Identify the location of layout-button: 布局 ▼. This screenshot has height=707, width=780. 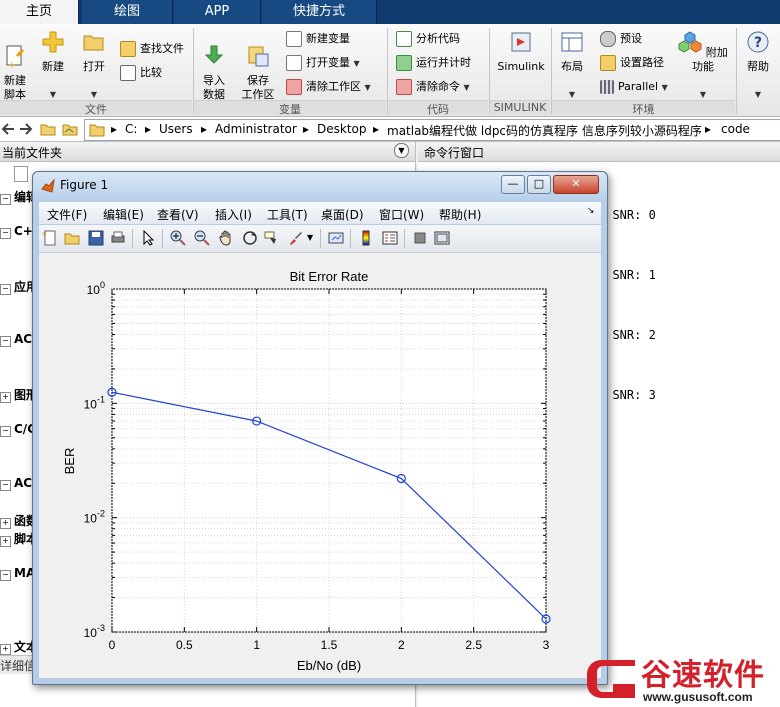
(572, 66).